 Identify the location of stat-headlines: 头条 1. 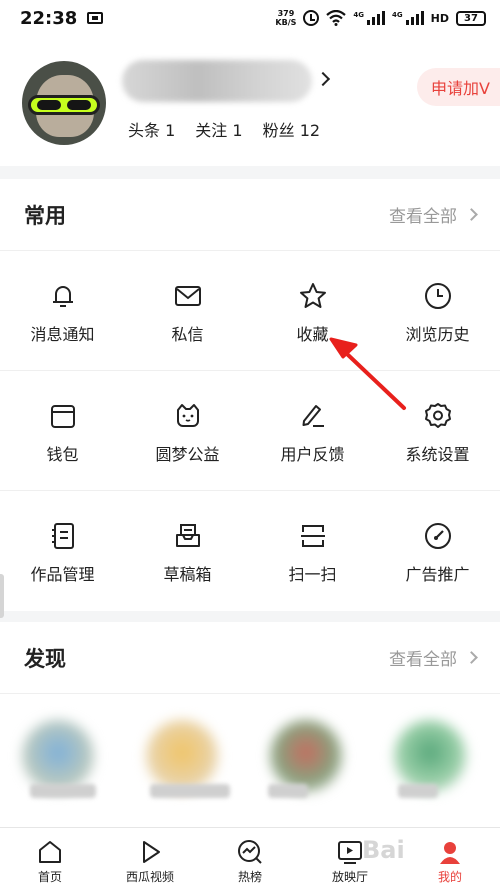
(151, 129).